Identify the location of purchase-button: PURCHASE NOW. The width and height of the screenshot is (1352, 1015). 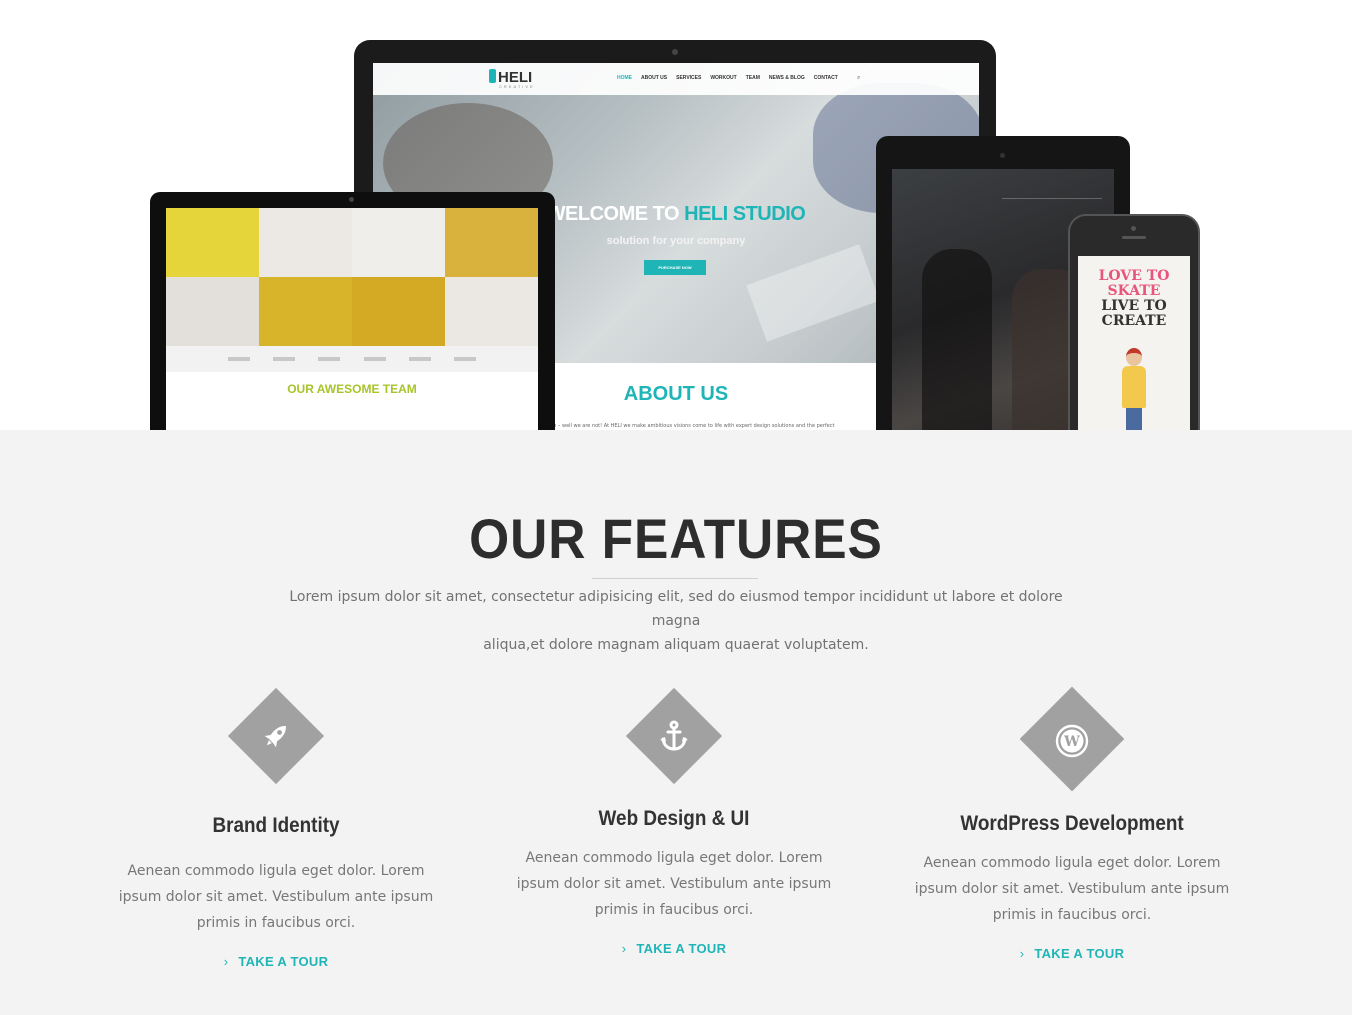
(675, 267).